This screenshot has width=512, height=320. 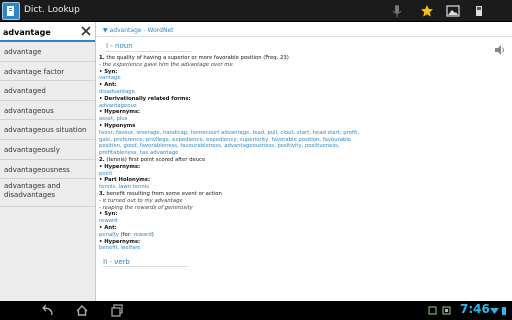 I want to click on example-text: - reaping the rewards of generosity, so click(x=146, y=207).